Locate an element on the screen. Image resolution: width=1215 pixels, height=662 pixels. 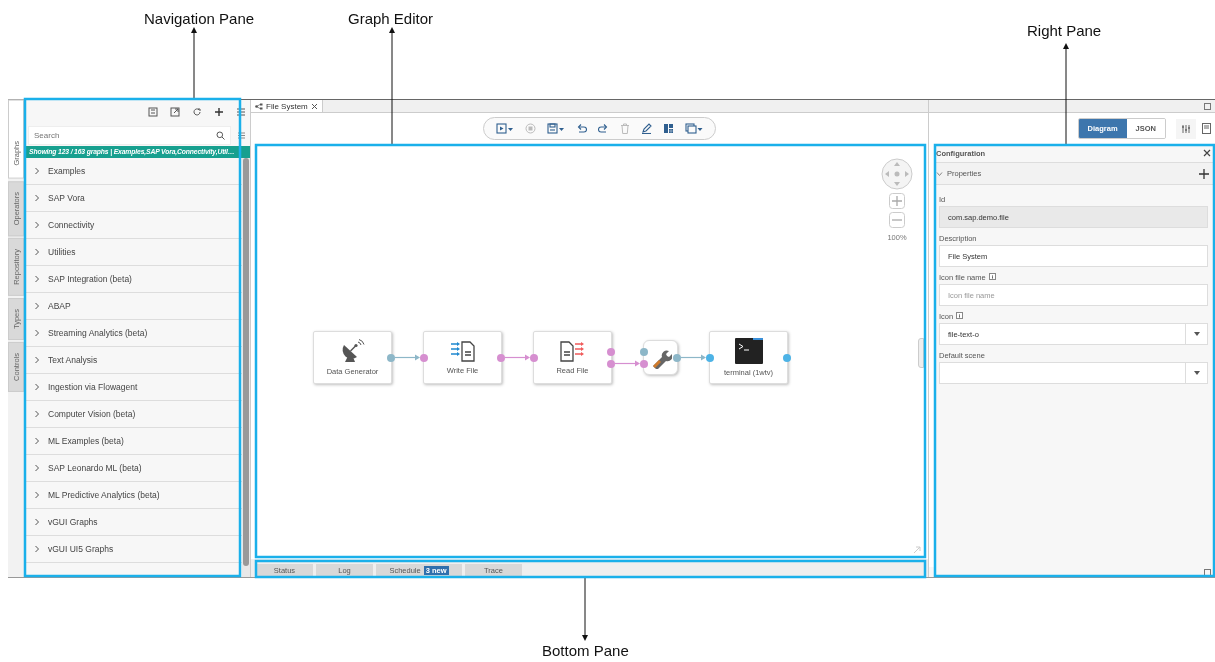
delete-icon is located at coordinates (625, 128).